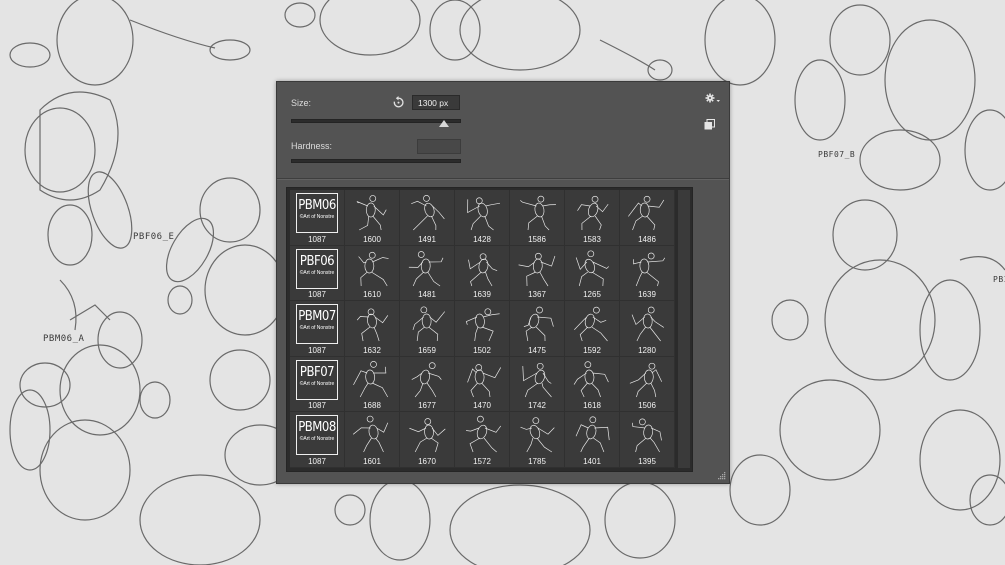  I want to click on brush-preset: 1265, so click(592, 273).